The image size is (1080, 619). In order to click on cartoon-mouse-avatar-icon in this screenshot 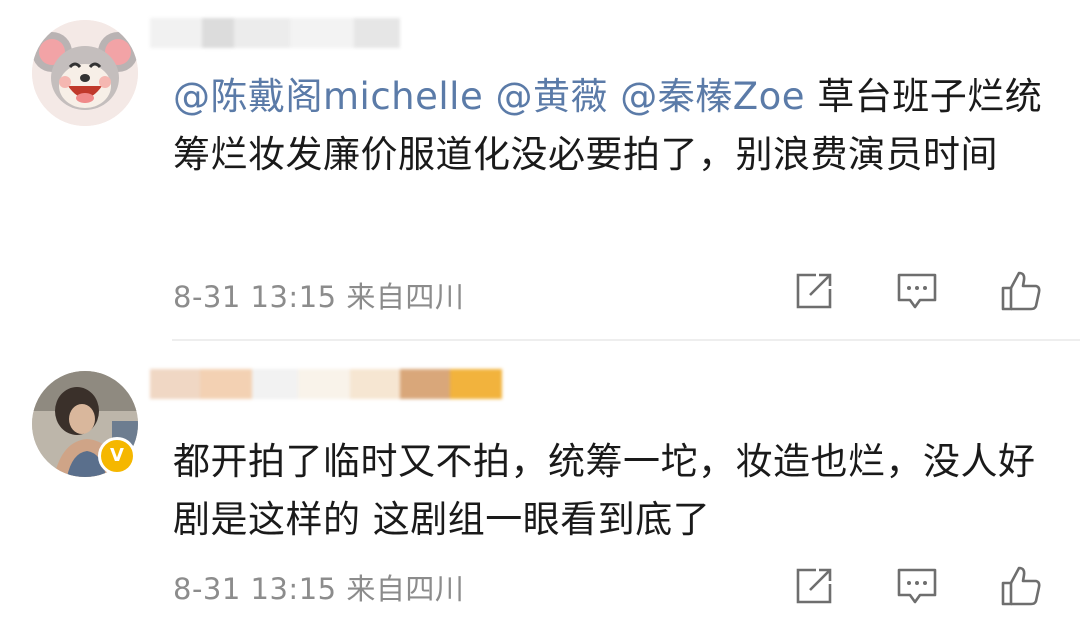, I will do `click(85, 73)`.